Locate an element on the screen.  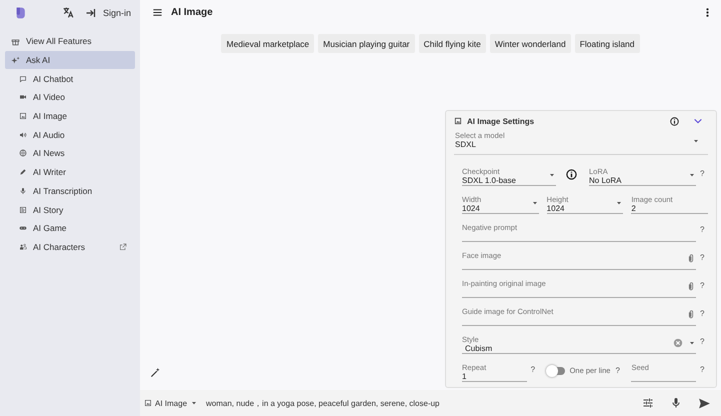
sparkle-icon is located at coordinates (15, 60).